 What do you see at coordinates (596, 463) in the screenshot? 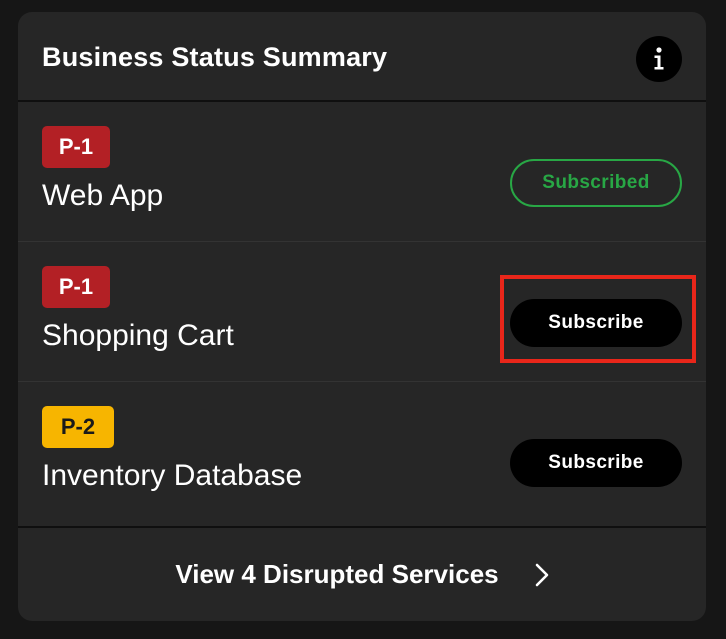
I see `subscribe-button-inventory-database: Subscribe` at bounding box center [596, 463].